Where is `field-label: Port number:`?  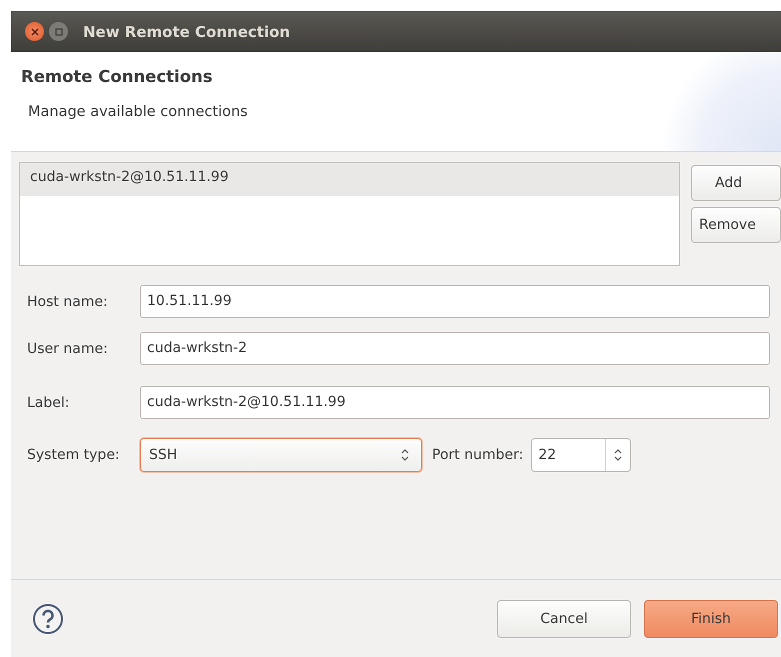
field-label: Port number: is located at coordinates (477, 454).